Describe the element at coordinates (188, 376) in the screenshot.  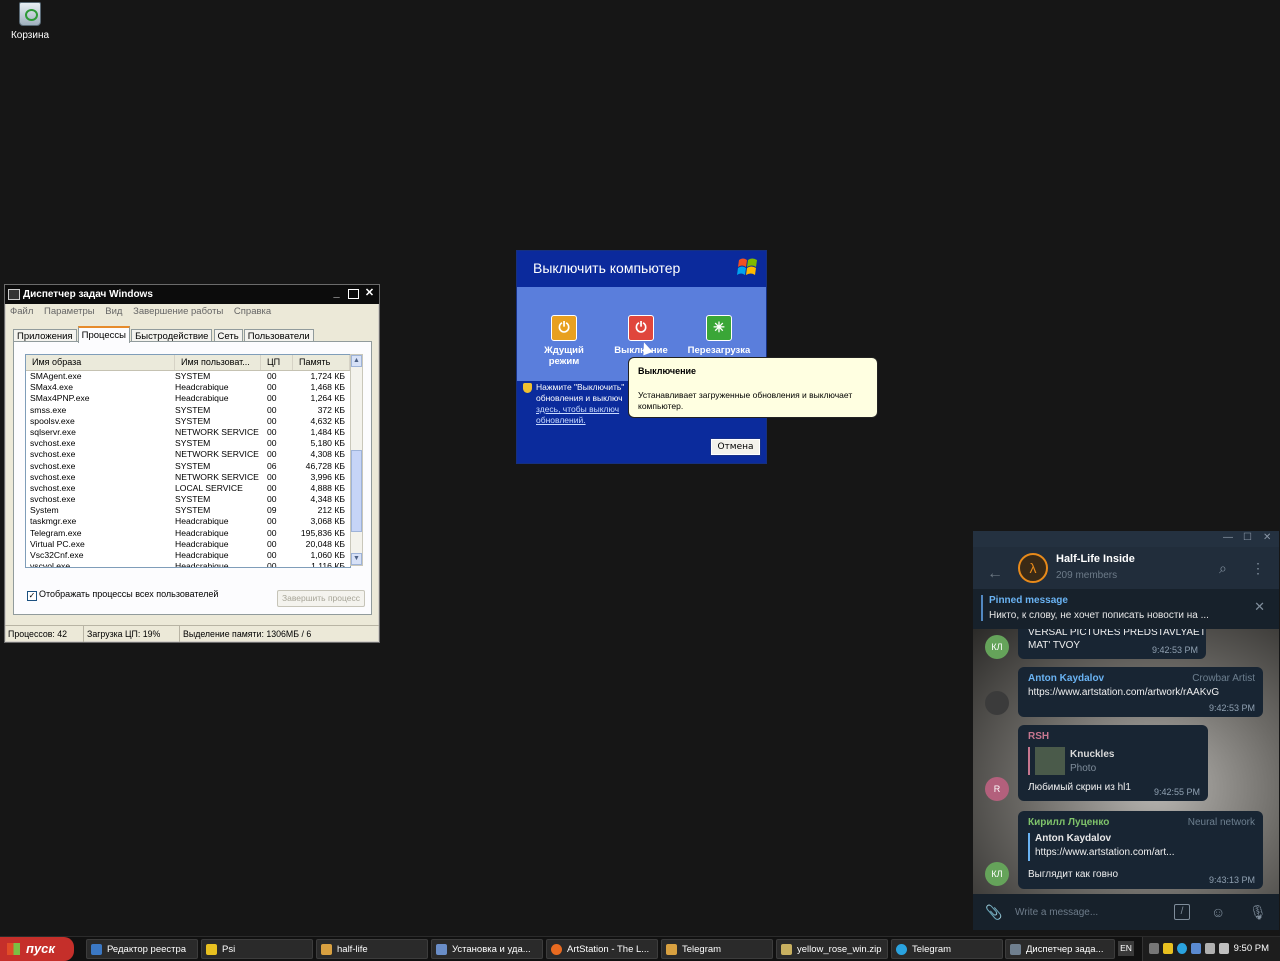
I see `process-row: SMAgent.exe SYSTEM 00 1,724 КБ` at that location.